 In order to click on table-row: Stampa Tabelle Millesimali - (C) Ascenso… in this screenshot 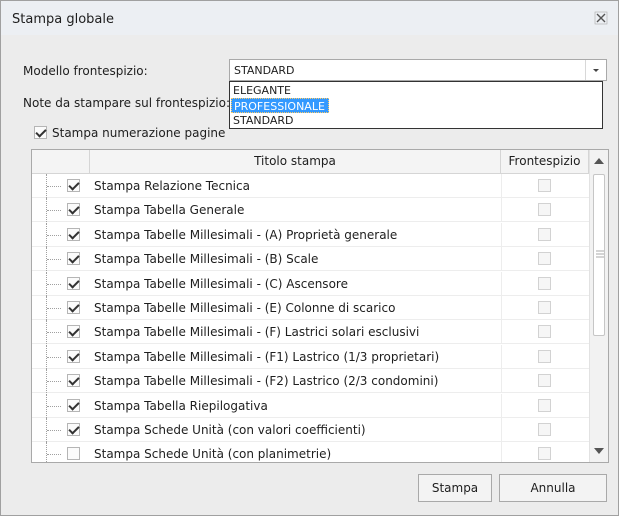, I will do `click(310, 283)`.